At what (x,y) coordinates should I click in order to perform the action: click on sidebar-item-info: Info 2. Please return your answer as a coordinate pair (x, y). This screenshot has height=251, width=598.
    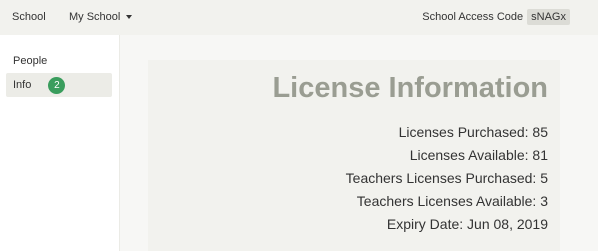
    Looking at the image, I should click on (59, 85).